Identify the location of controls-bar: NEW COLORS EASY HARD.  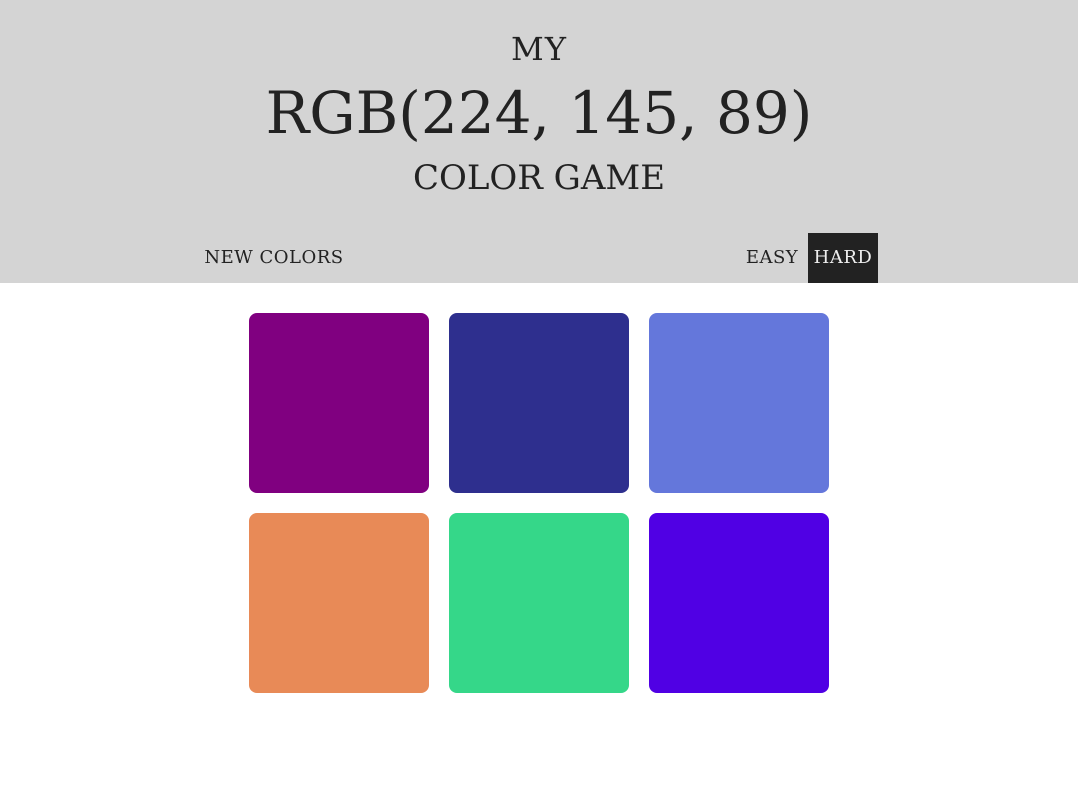
(539, 258).